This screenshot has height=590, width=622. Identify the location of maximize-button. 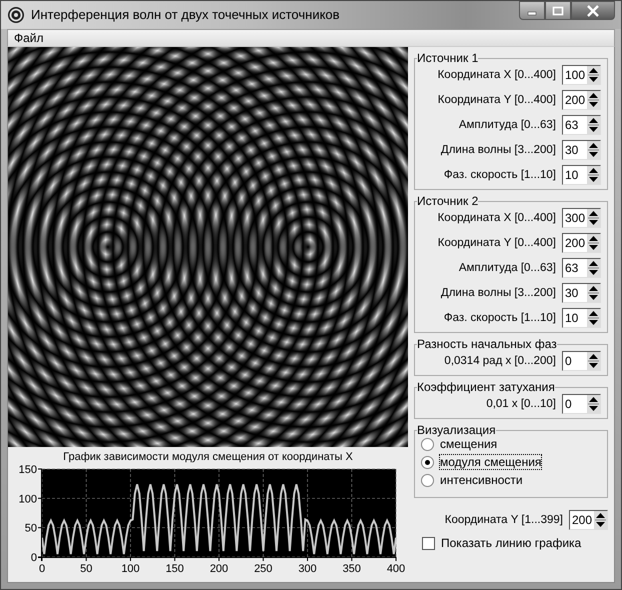
(558, 10).